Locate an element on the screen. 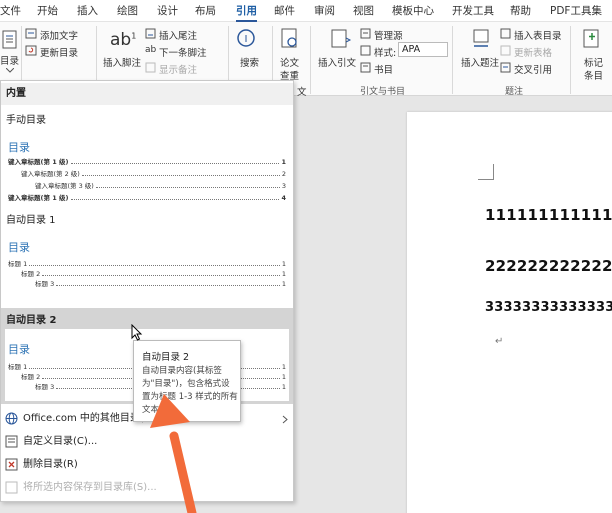 This screenshot has height=513, width=612. search-icon is located at coordinates (246, 38).